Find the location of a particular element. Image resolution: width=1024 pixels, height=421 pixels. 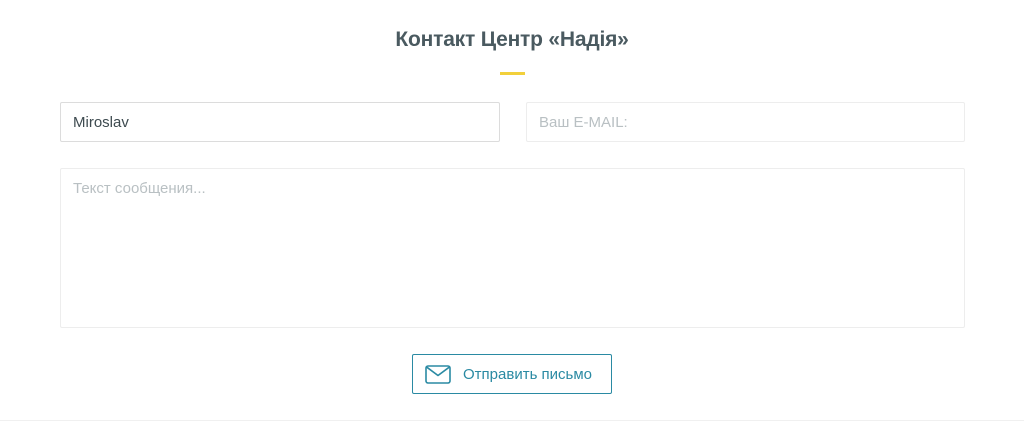

form-title: Контакт Центр «Надія» is located at coordinates (512, 39).